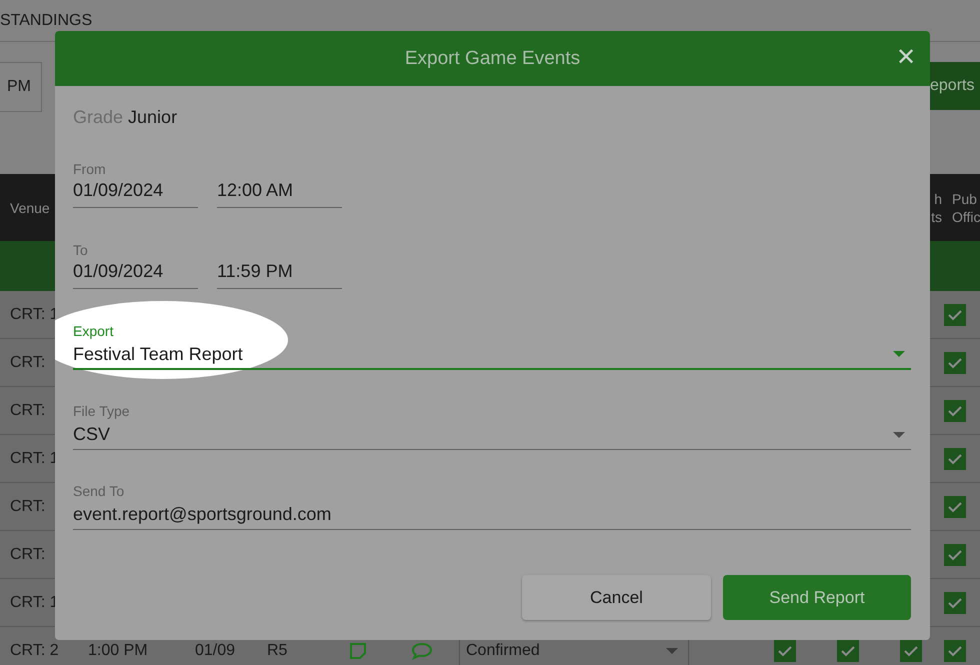 The height and width of the screenshot is (665, 980). What do you see at coordinates (966, 208) in the screenshot?
I see `column-header: Pub Offic` at bounding box center [966, 208].